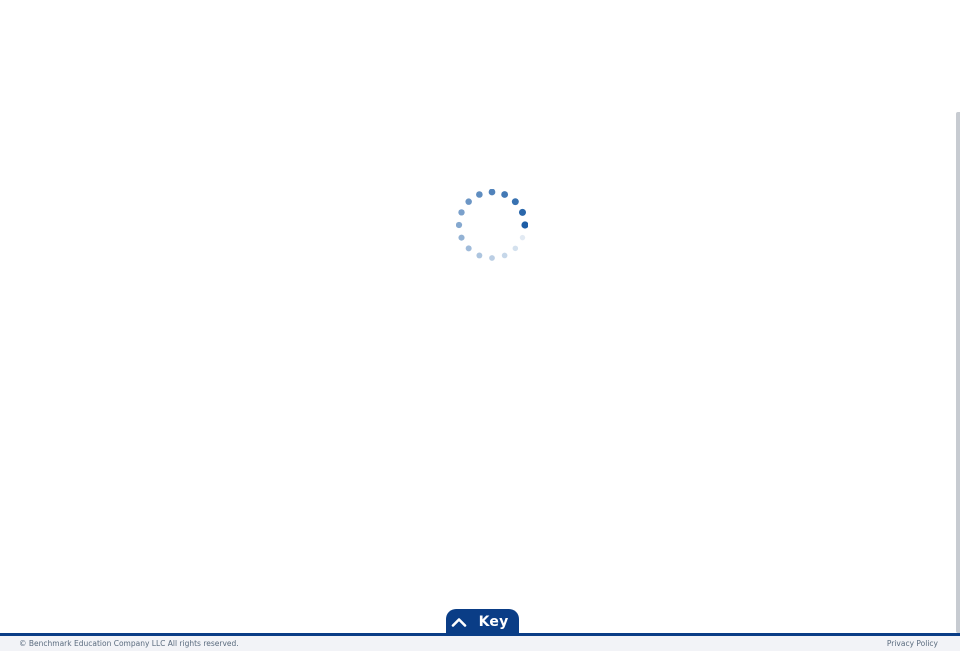 The image size is (960, 651). Describe the element at coordinates (492, 225) in the screenshot. I see `spinner-icon` at that location.